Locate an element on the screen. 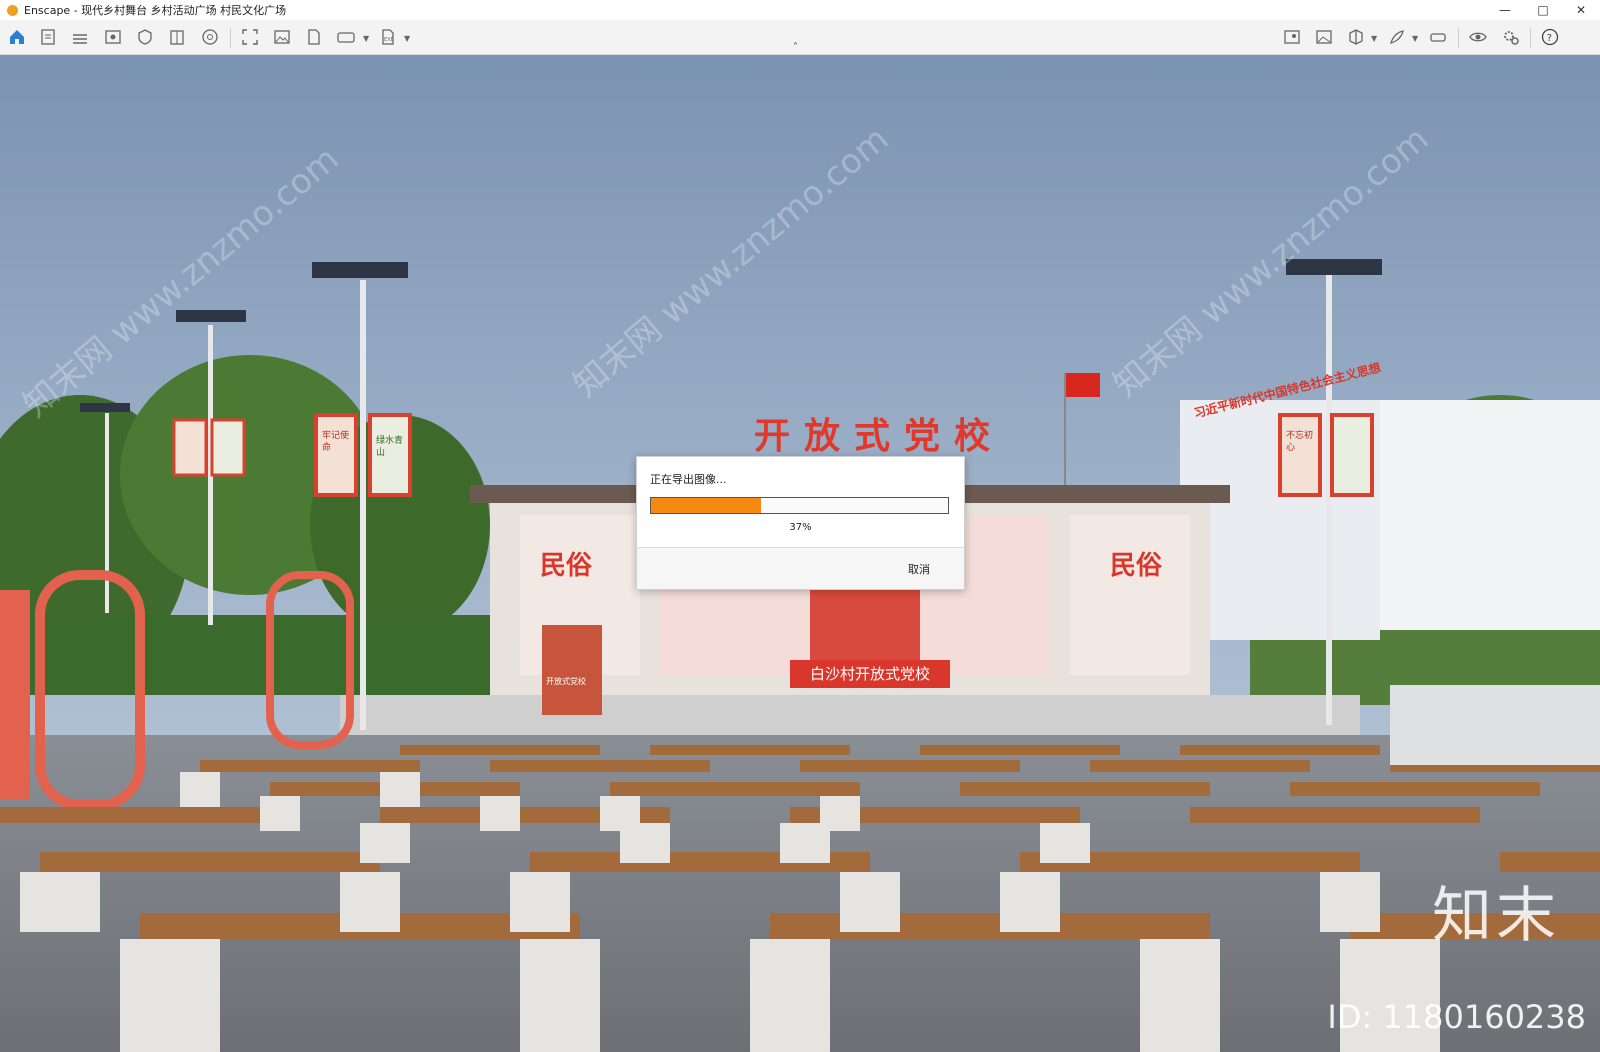  window-controls: — □ ✕ is located at coordinates (1543, 10).